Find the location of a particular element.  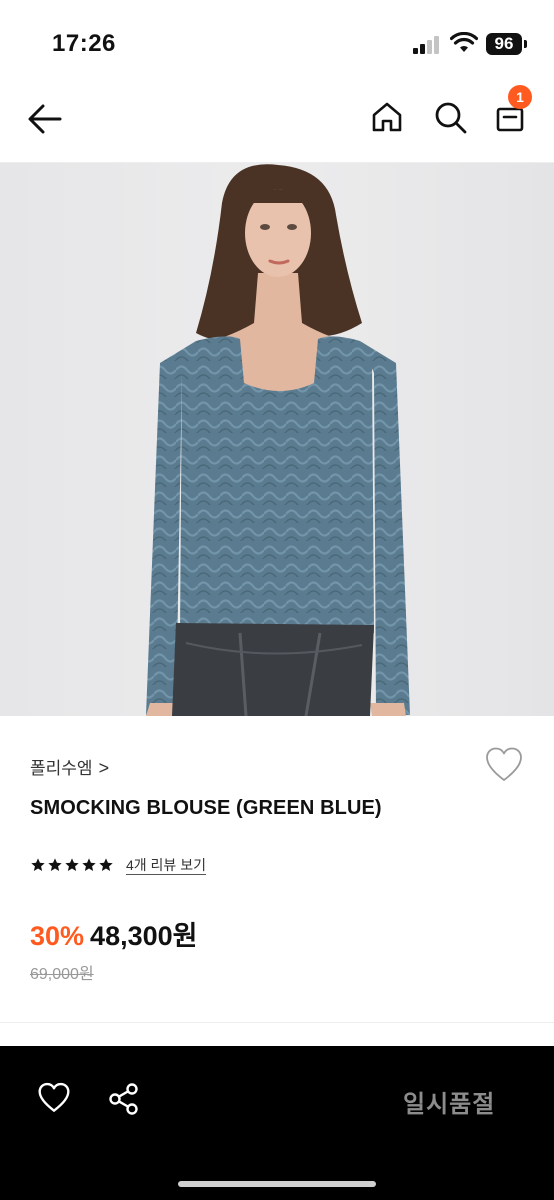

home-icon is located at coordinates (387, 117).